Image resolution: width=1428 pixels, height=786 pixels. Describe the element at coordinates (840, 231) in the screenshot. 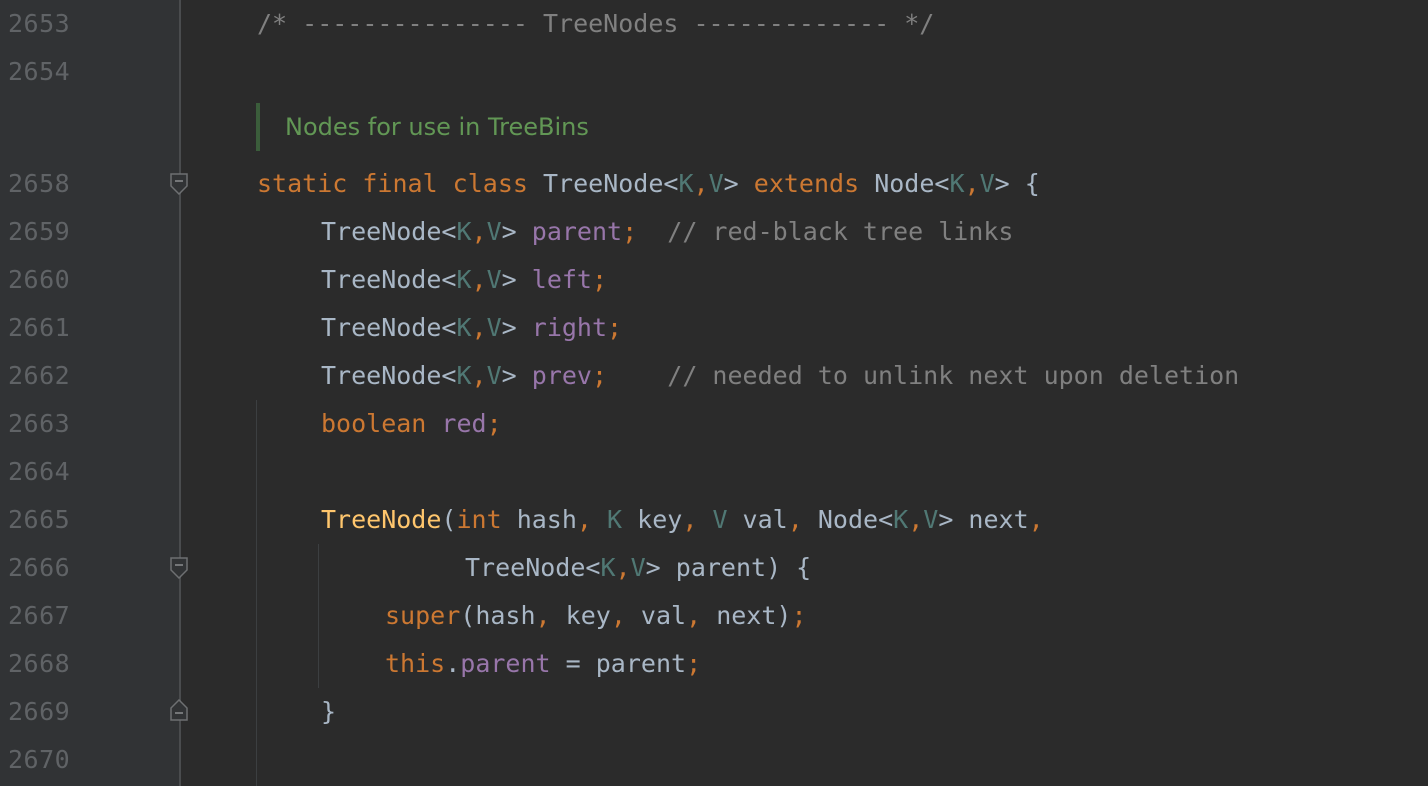

I see `inline-comment: // red-black tree links` at that location.